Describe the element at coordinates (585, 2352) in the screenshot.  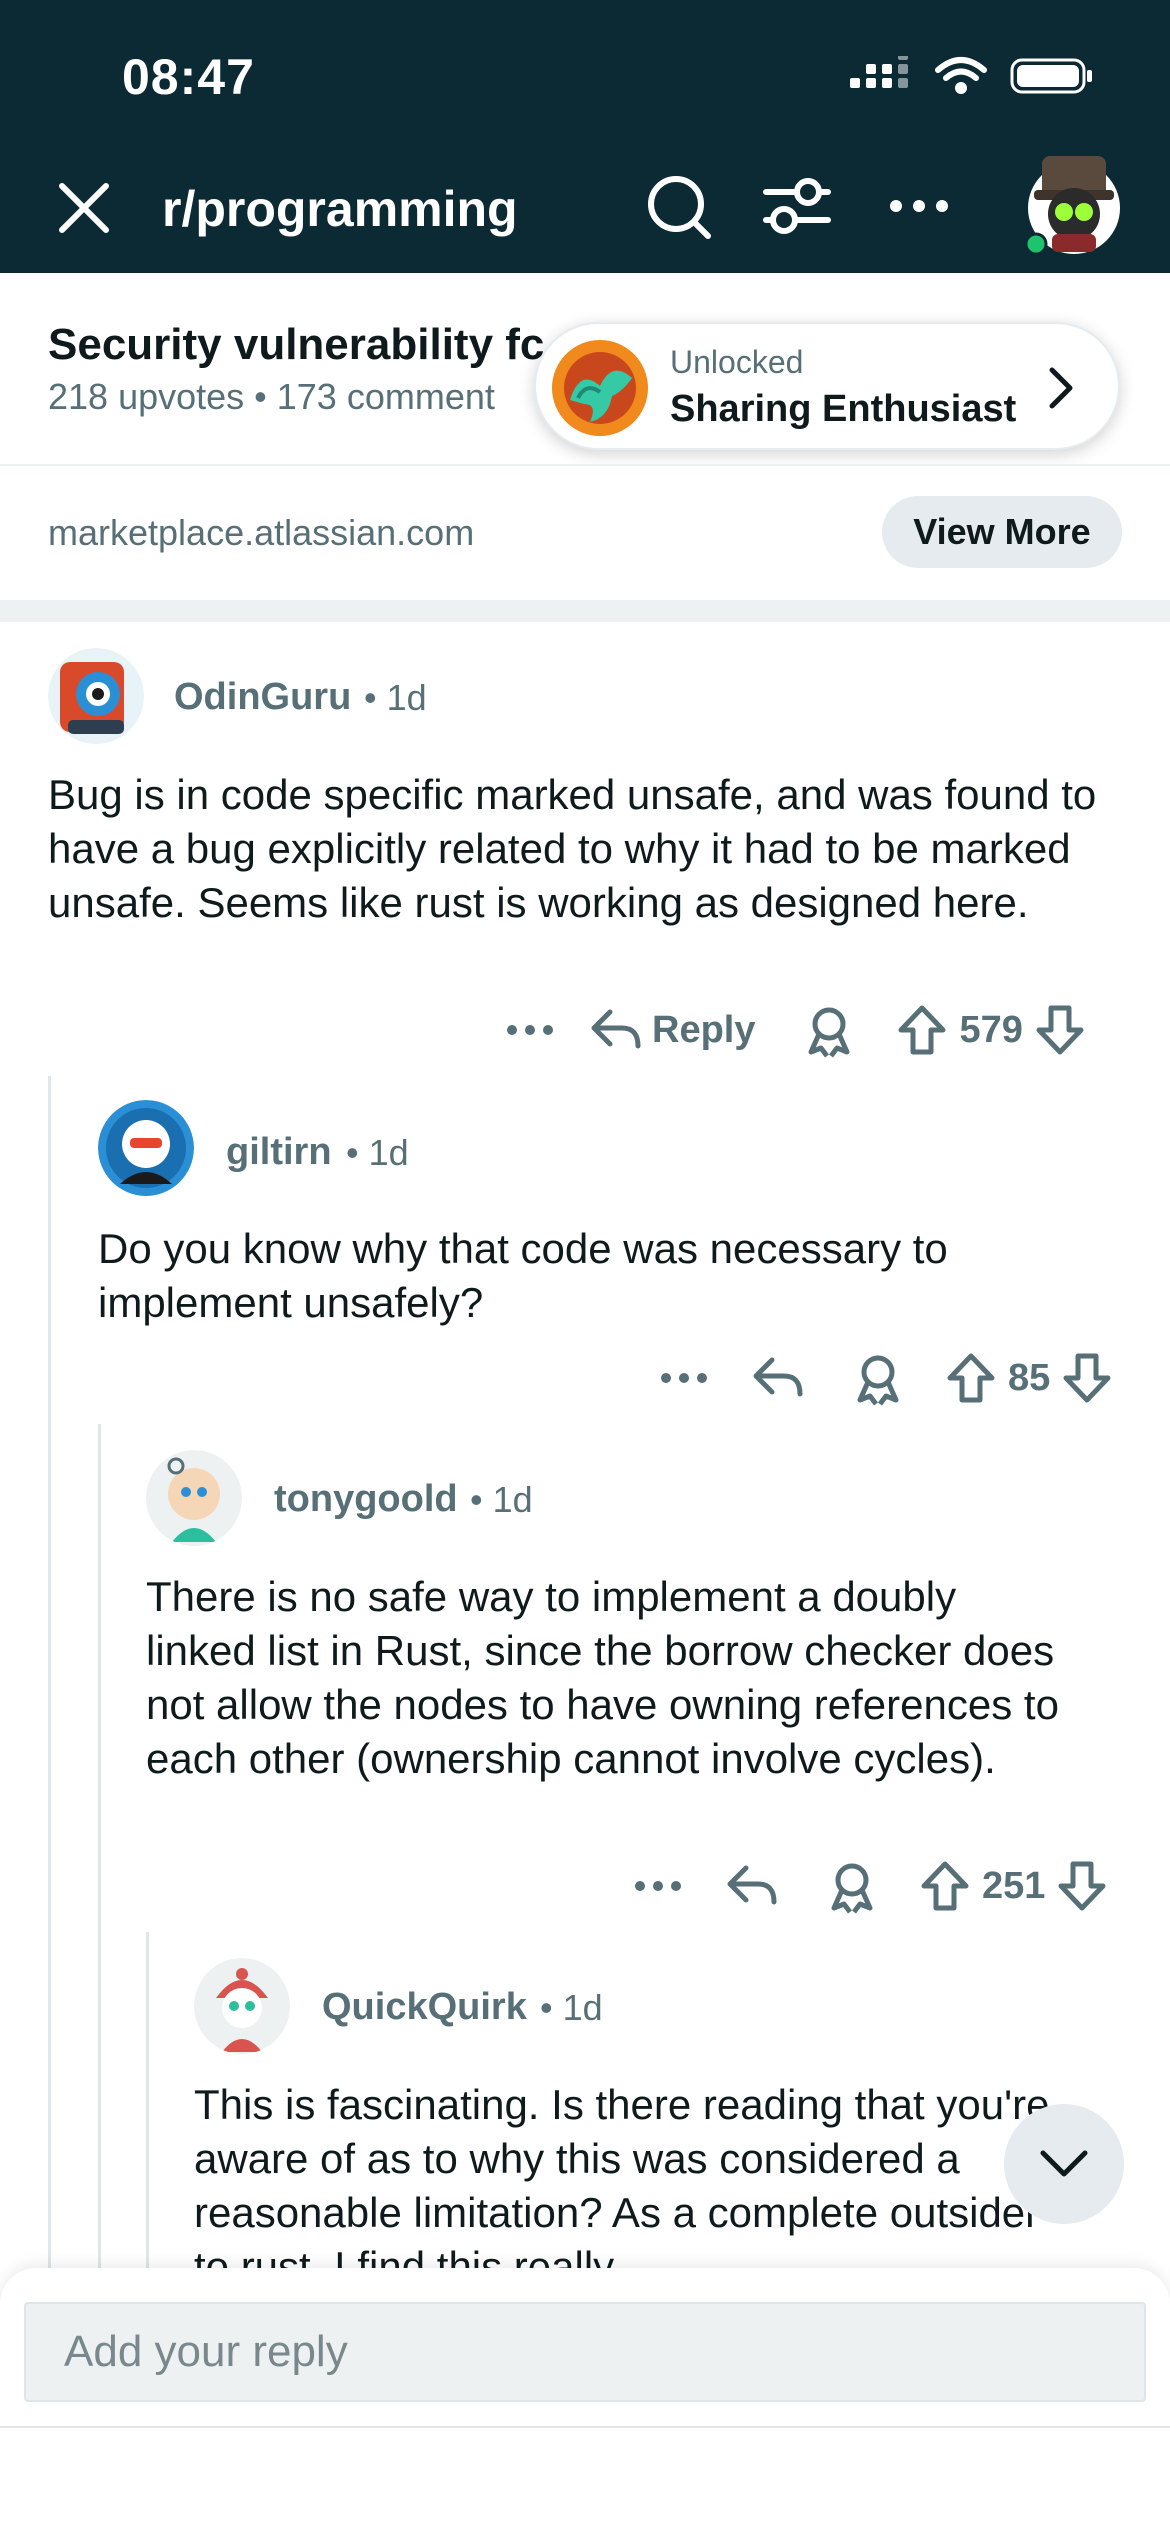
I see `reply-input: Add your reply` at that location.